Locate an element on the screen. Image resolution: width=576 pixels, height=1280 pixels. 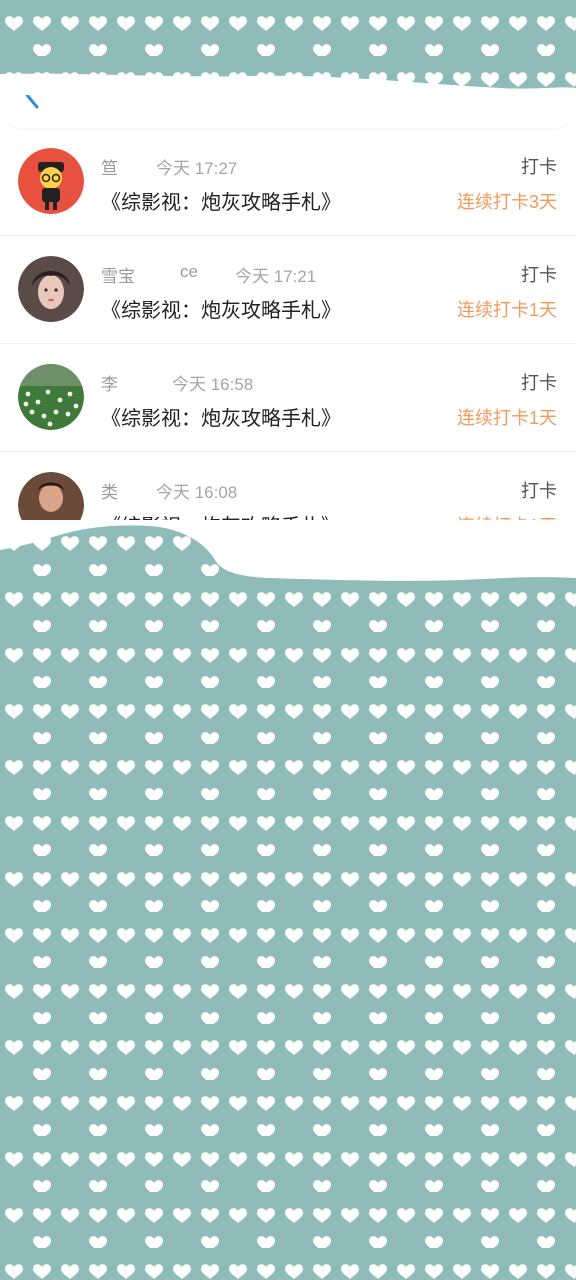
streak-label: 连续打卡3天 is located at coordinates (506, 202).